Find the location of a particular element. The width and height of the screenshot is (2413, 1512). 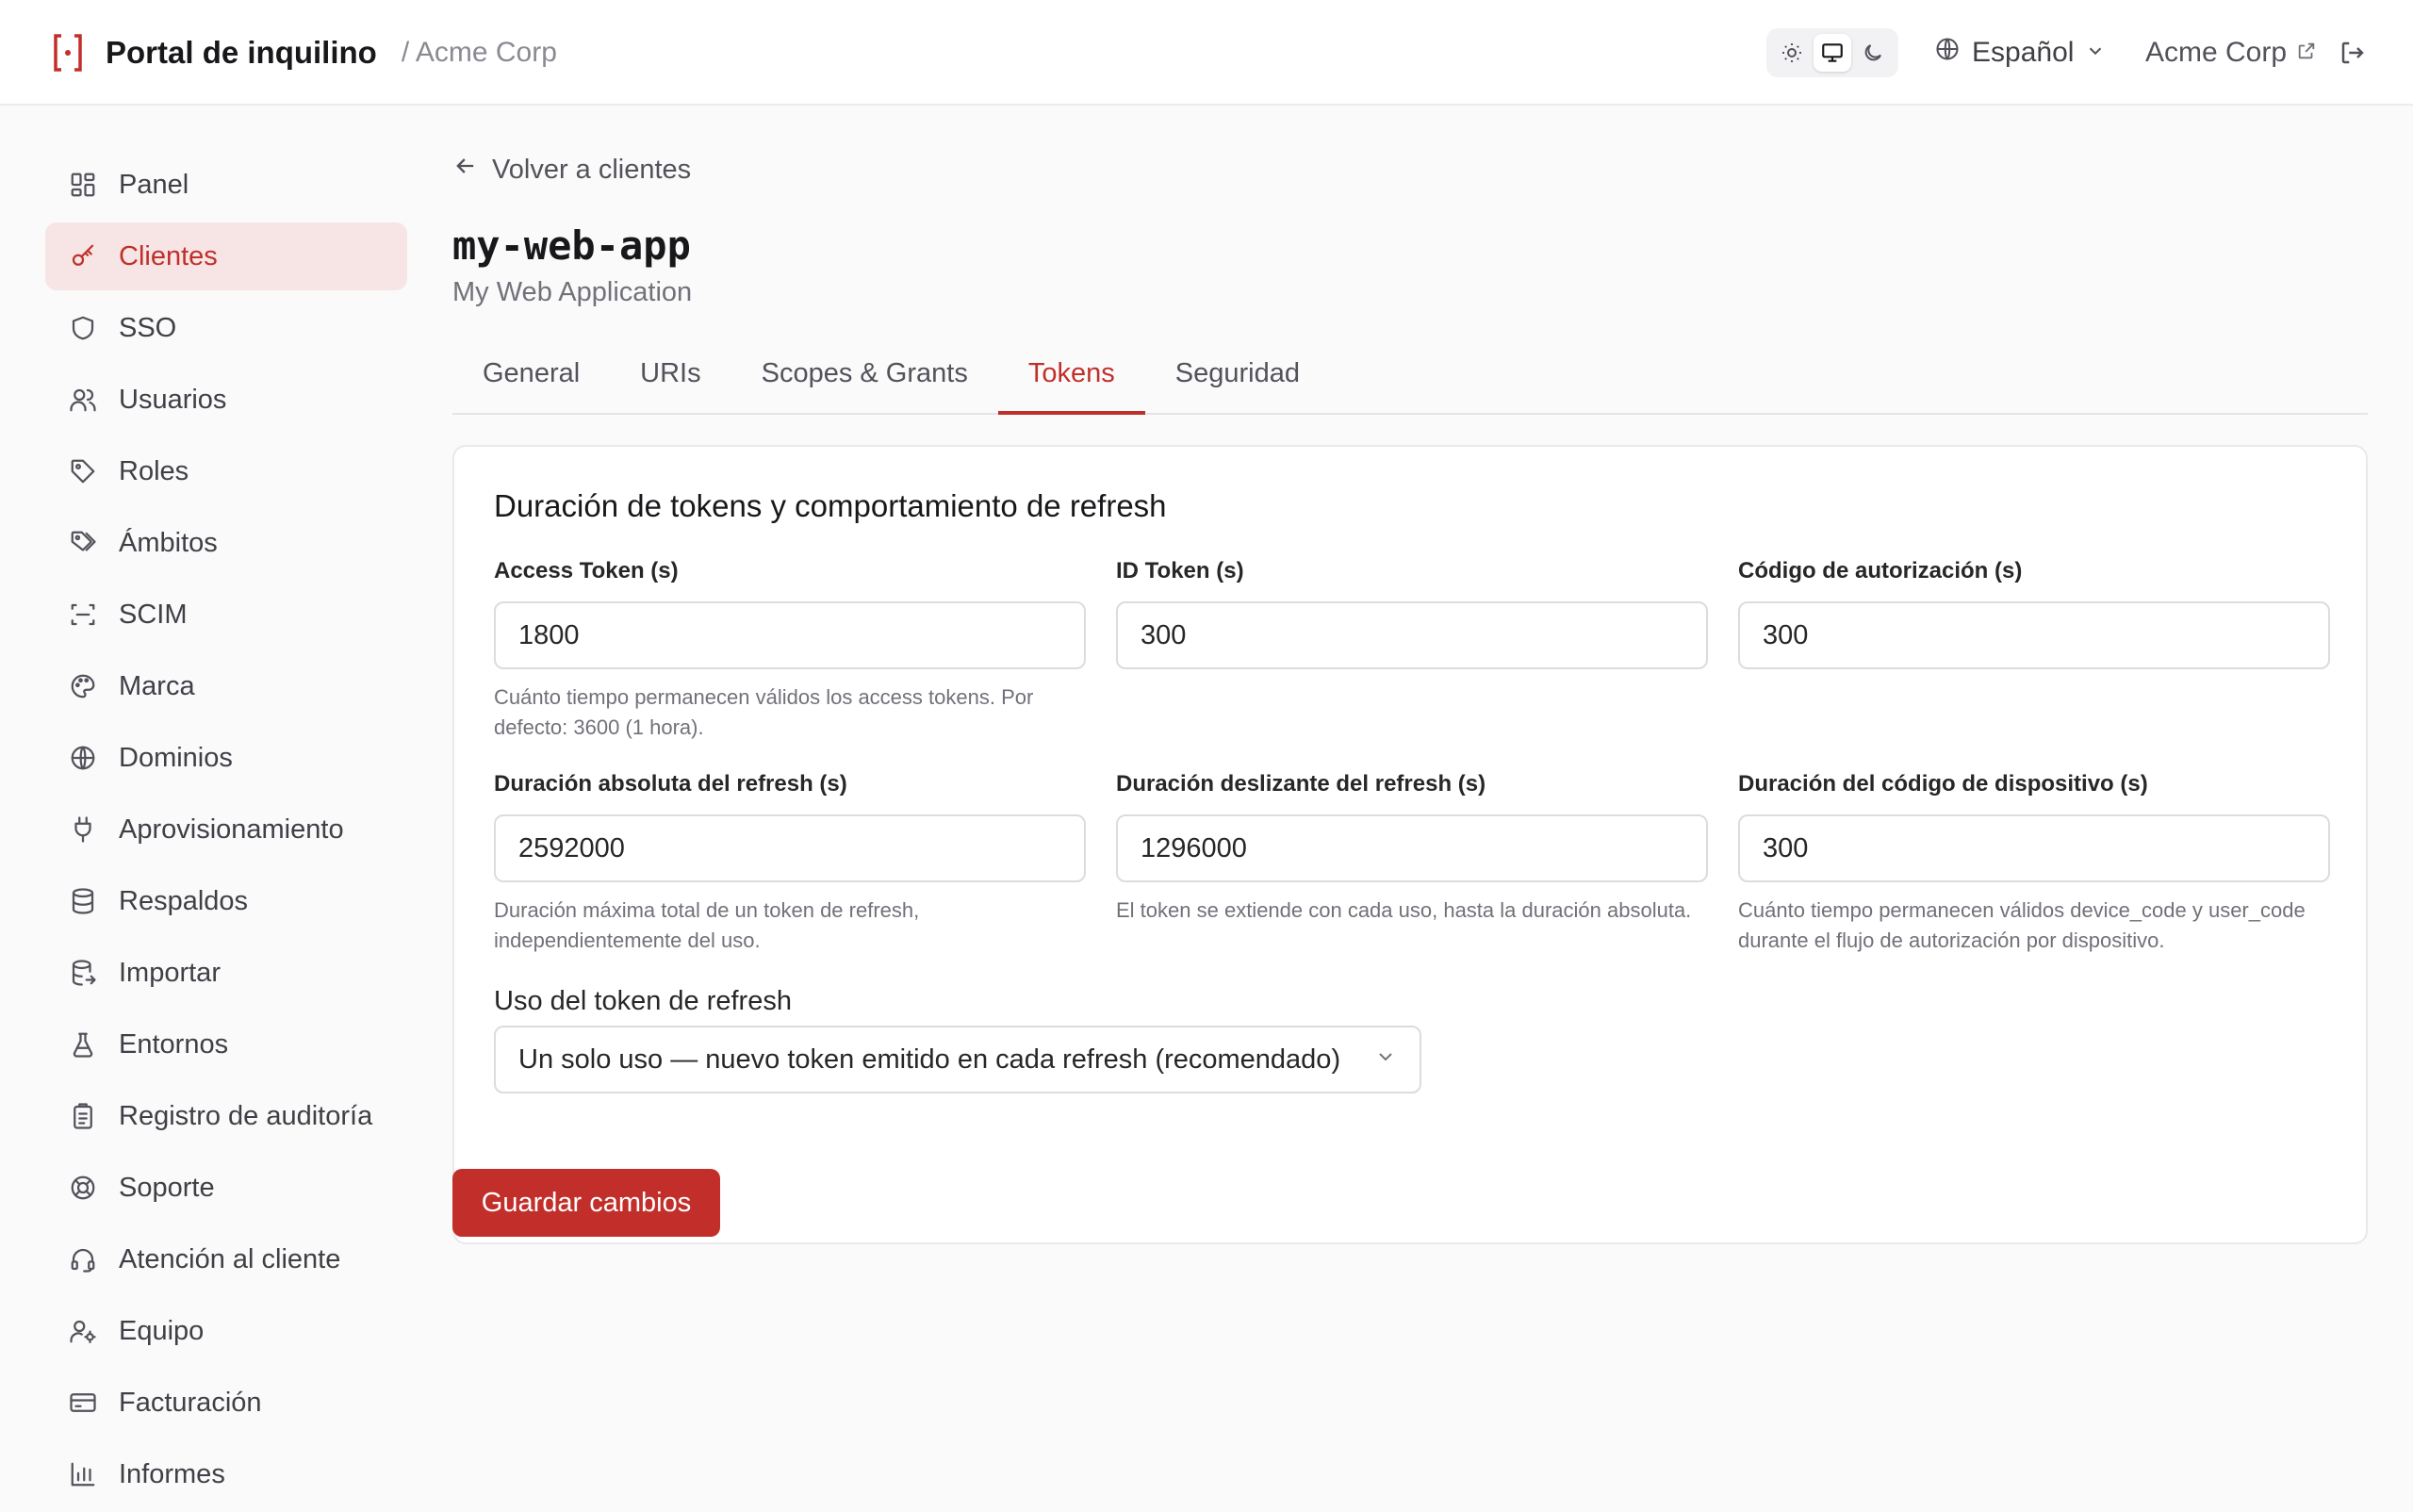

client-name-subtitle: My Web Application is located at coordinates (572, 292).